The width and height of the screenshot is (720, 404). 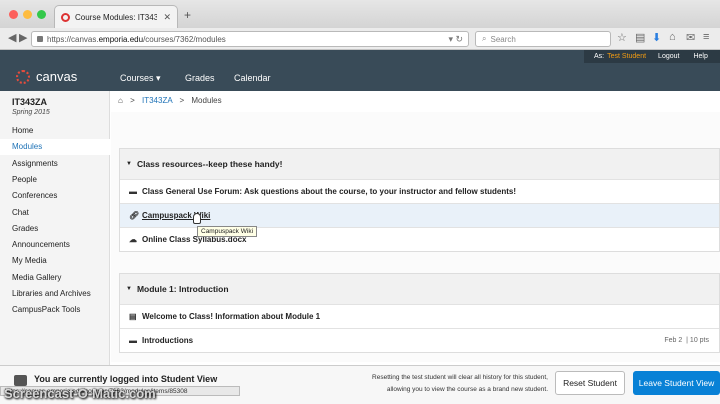 I want to click on search-placeholder: Search, so click(x=503, y=39).